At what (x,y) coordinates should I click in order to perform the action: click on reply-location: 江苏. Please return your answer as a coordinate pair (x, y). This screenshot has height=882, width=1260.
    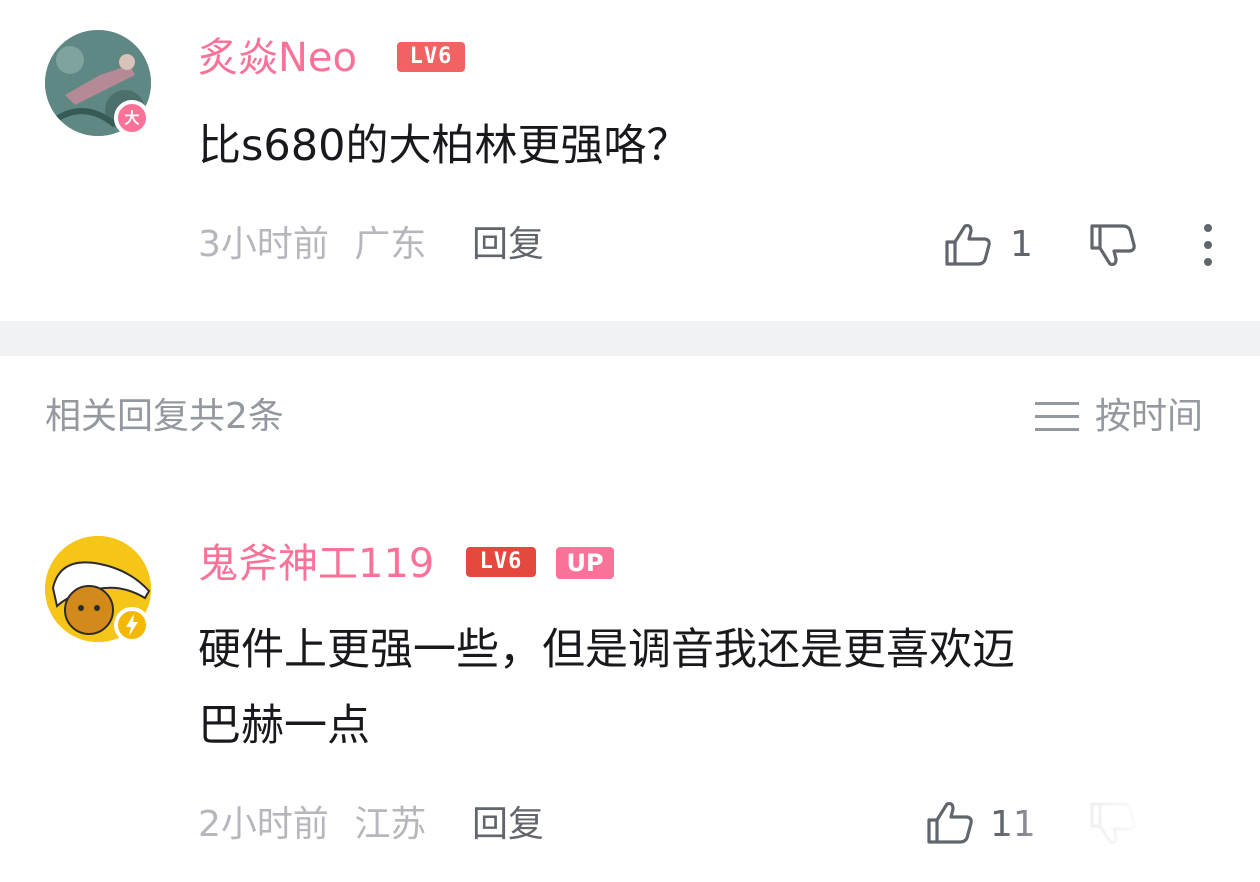
    Looking at the image, I should click on (390, 824).